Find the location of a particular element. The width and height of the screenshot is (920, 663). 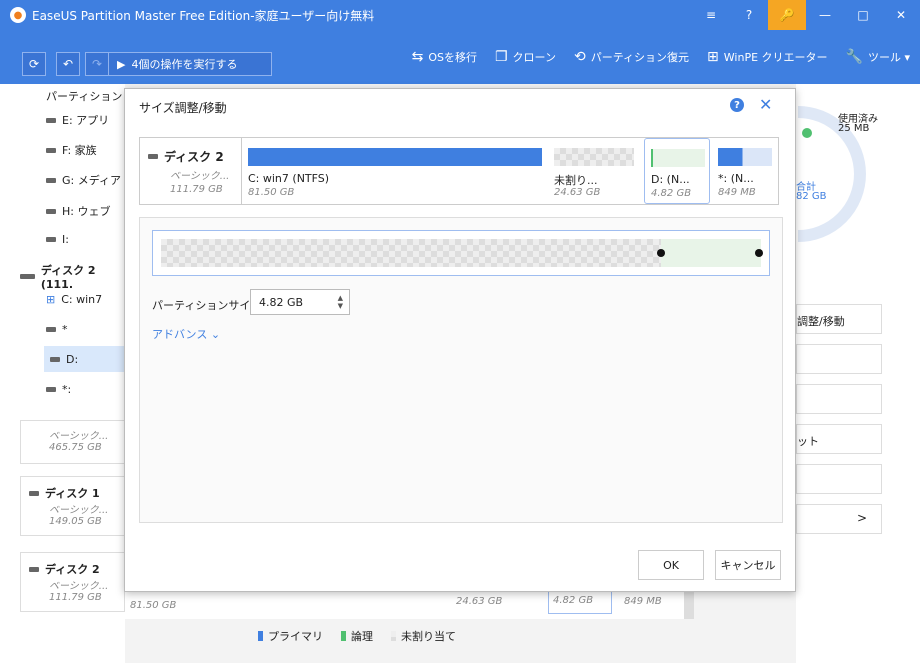

disk0-card: ベーシック... 465.75 GB is located at coordinates (72, 442).